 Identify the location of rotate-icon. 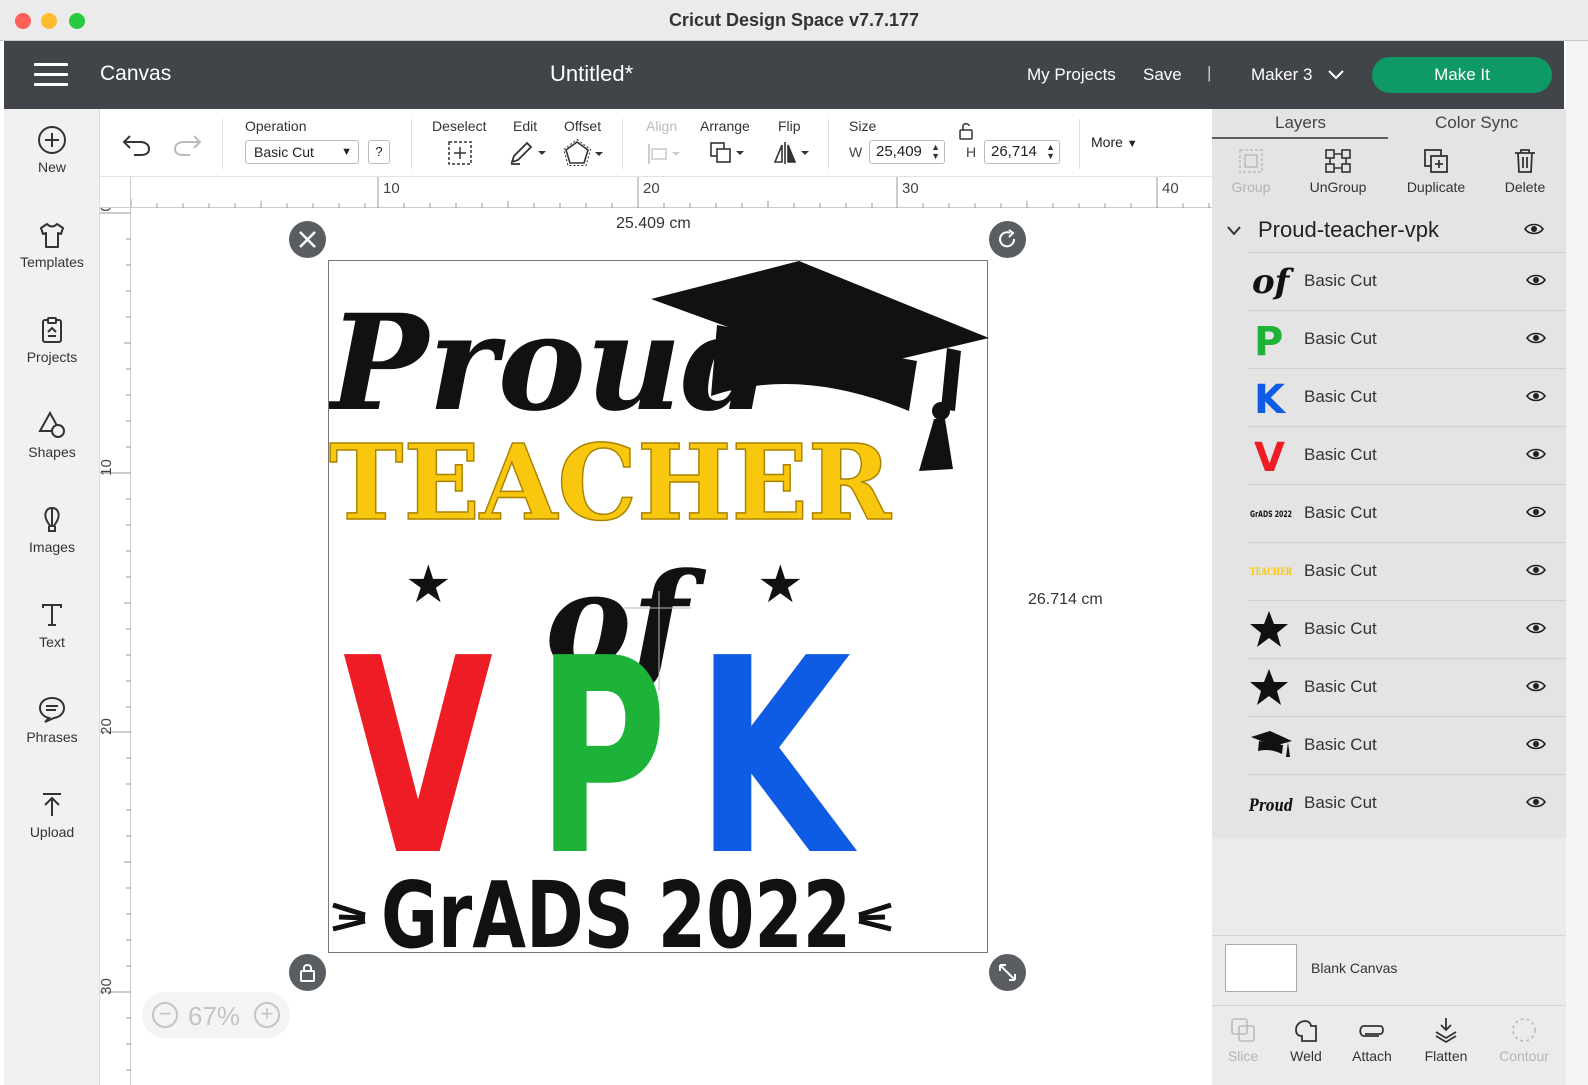
(1007, 238).